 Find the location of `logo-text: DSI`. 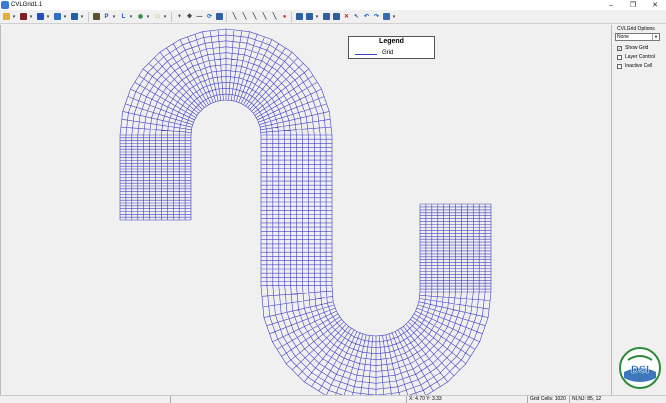

logo-text: DSI is located at coordinates (640, 370).